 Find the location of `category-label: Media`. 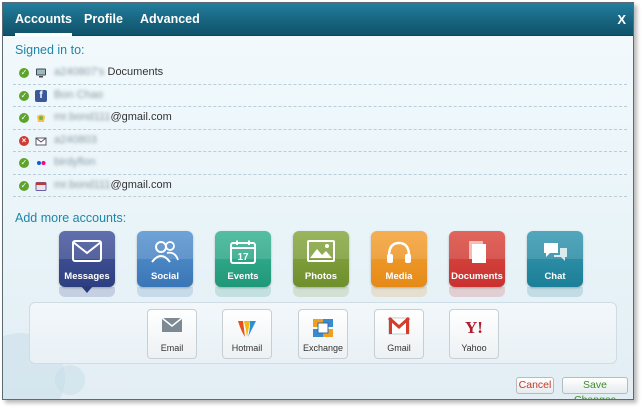

category-label: Media is located at coordinates (399, 276).